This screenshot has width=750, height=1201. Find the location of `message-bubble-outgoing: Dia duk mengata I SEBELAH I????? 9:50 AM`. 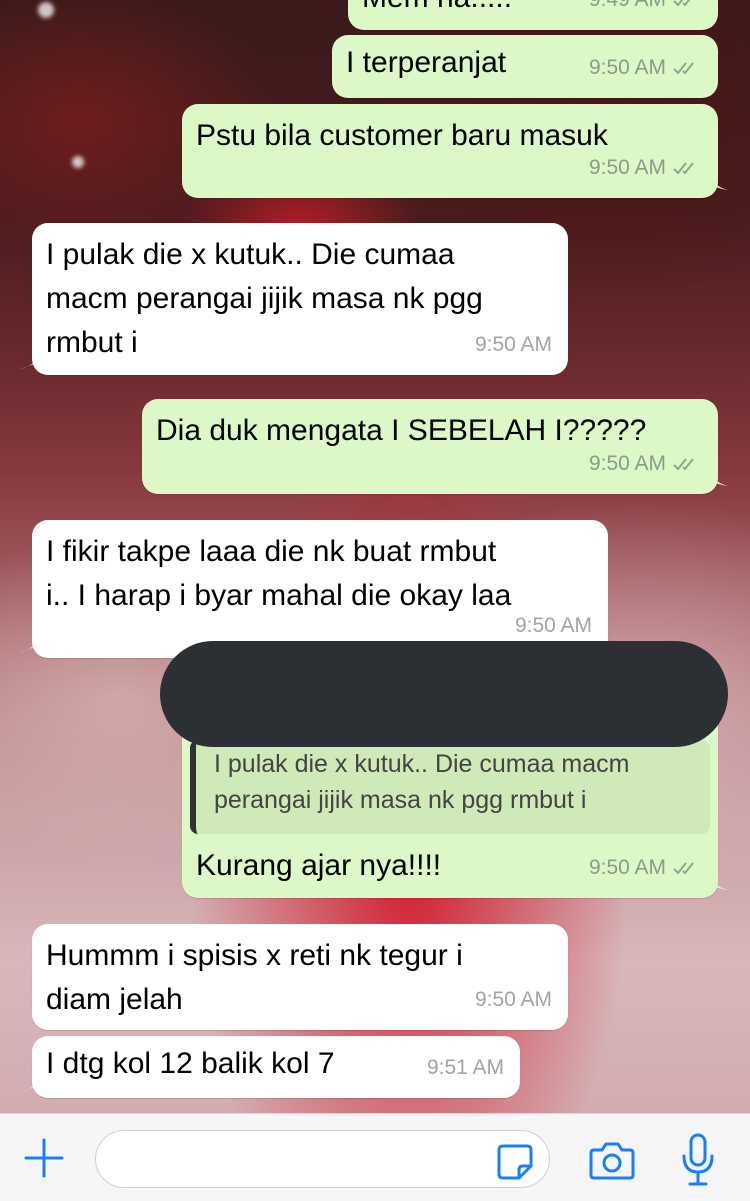

message-bubble-outgoing: Dia duk mengata I SEBELAH I????? 9:50 AM is located at coordinates (435, 446).